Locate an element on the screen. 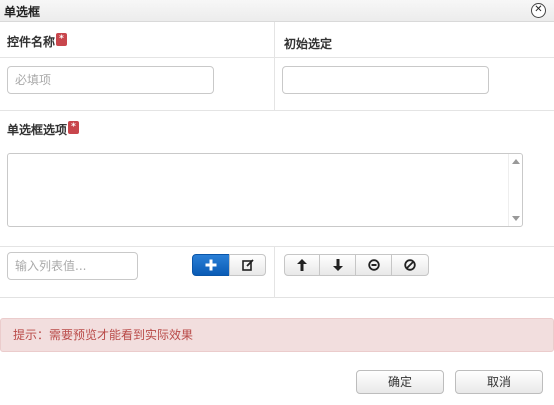 The width and height of the screenshot is (554, 405). radio-select-icon is located at coordinates (373, 265).